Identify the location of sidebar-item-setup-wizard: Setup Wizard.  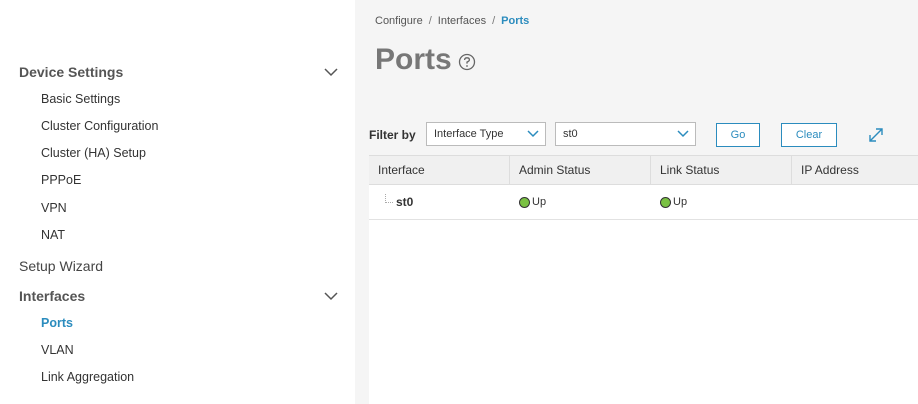
(178, 266).